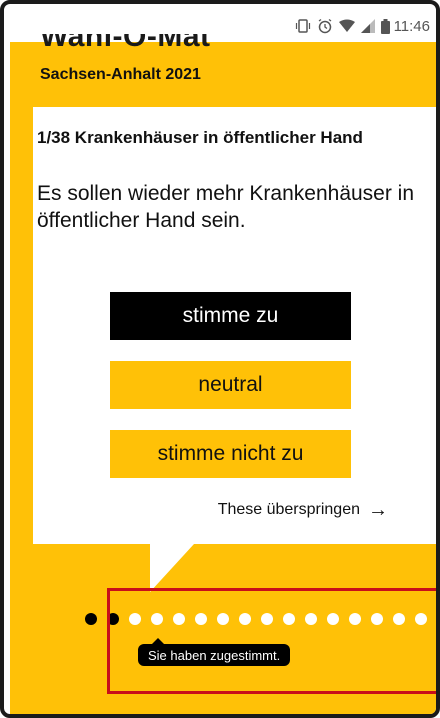 The image size is (440, 718). I want to click on status-time: 11:46, so click(411, 26).